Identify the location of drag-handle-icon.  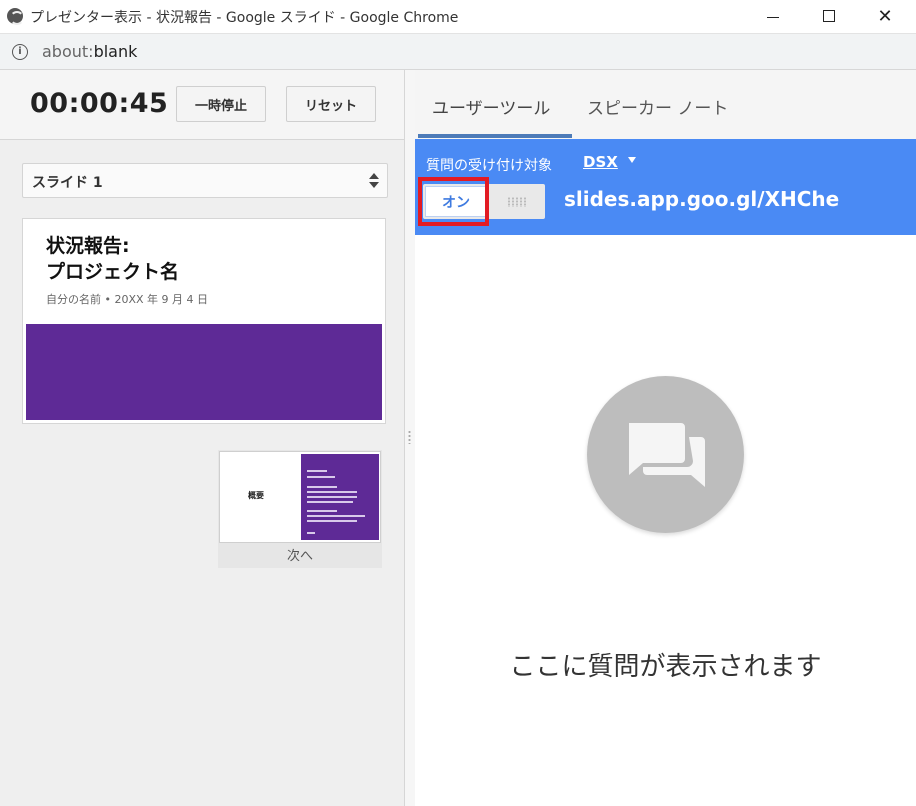
(409, 437).